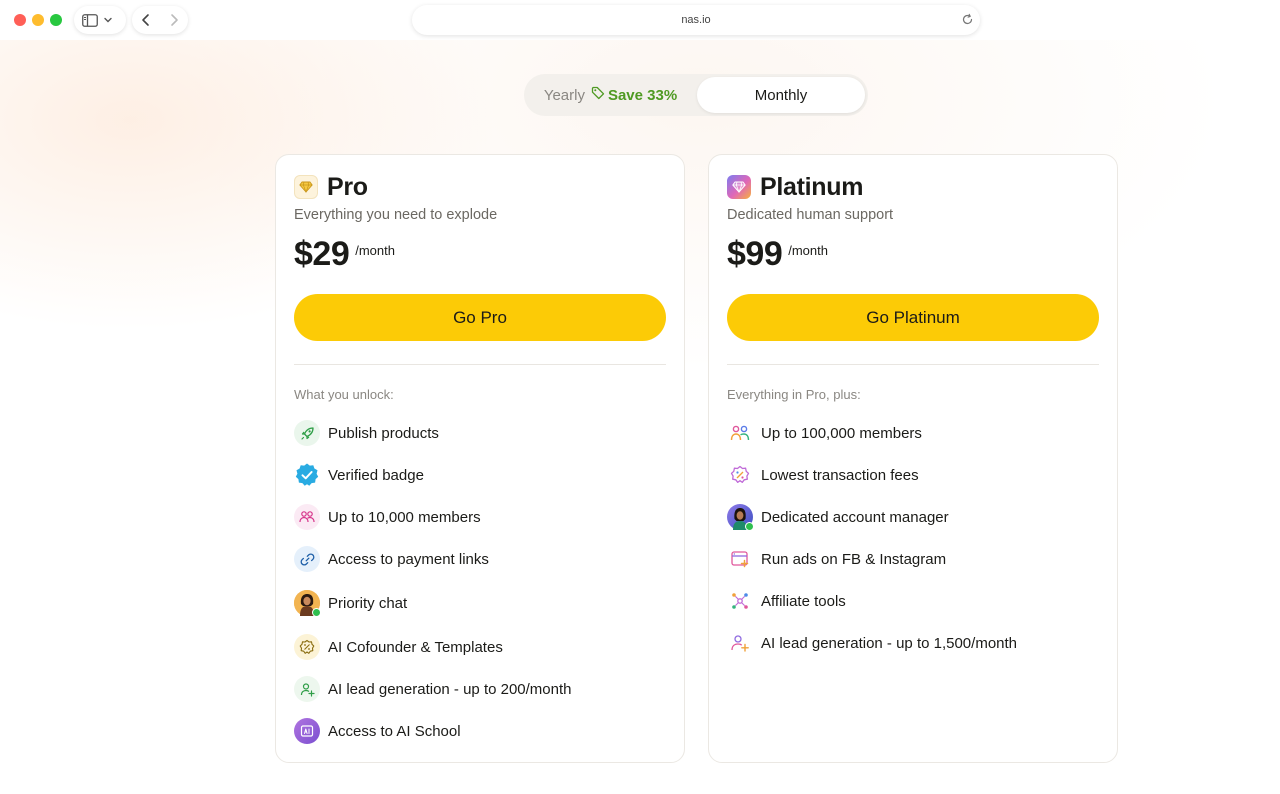  What do you see at coordinates (740, 601) in the screenshot?
I see `affiliate-icon` at bounding box center [740, 601].